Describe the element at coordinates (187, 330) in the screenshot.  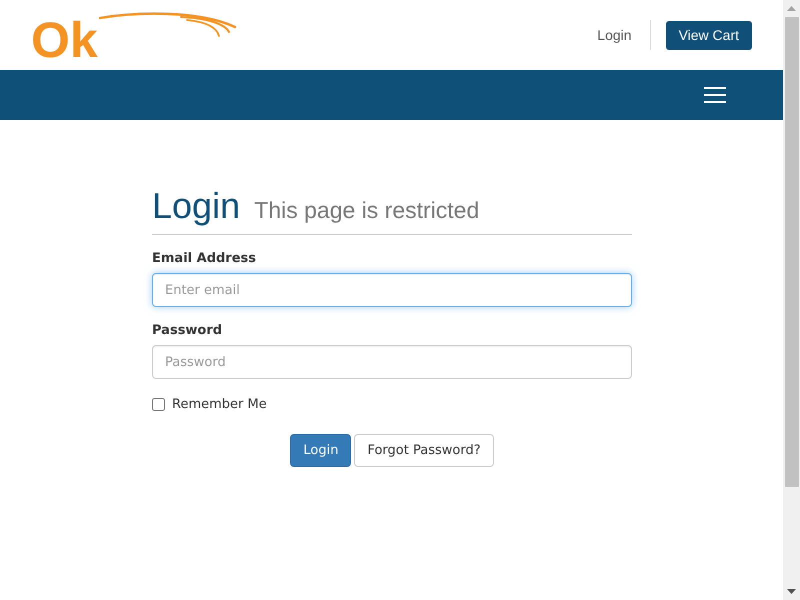
I see `field-label: Password` at that location.